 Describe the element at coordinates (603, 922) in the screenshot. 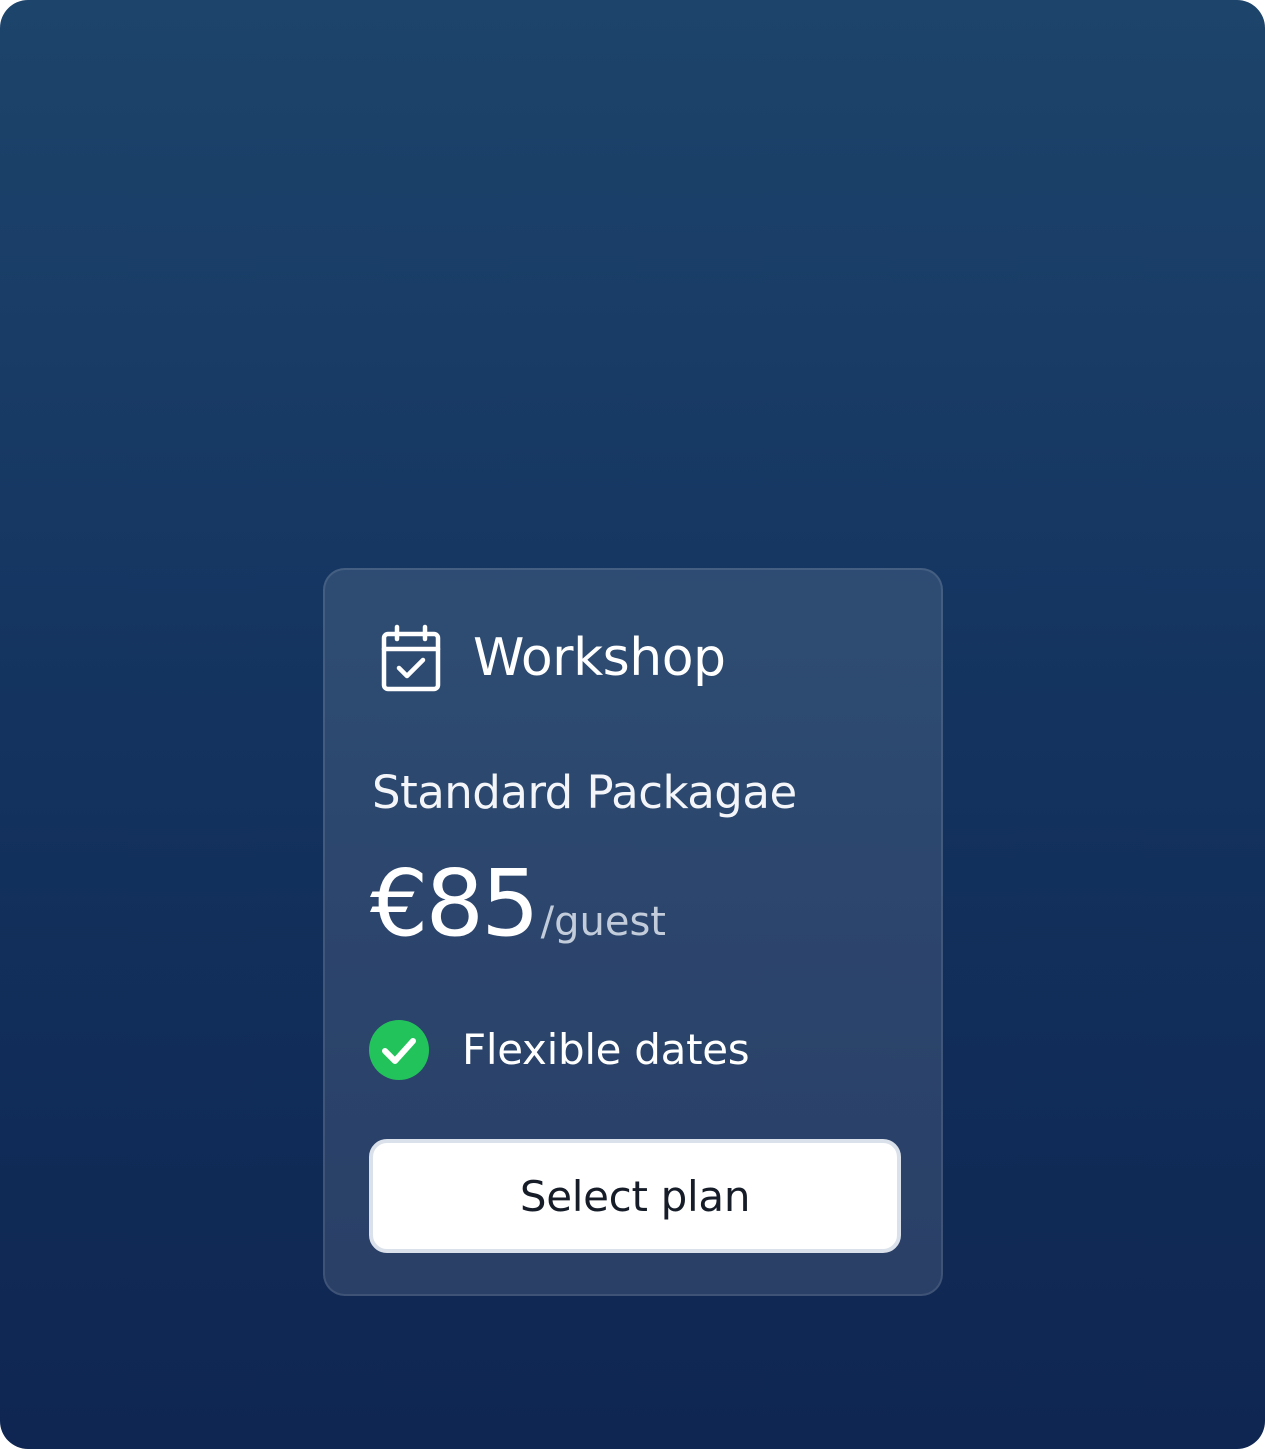

I see `price-unit: /guest` at that location.